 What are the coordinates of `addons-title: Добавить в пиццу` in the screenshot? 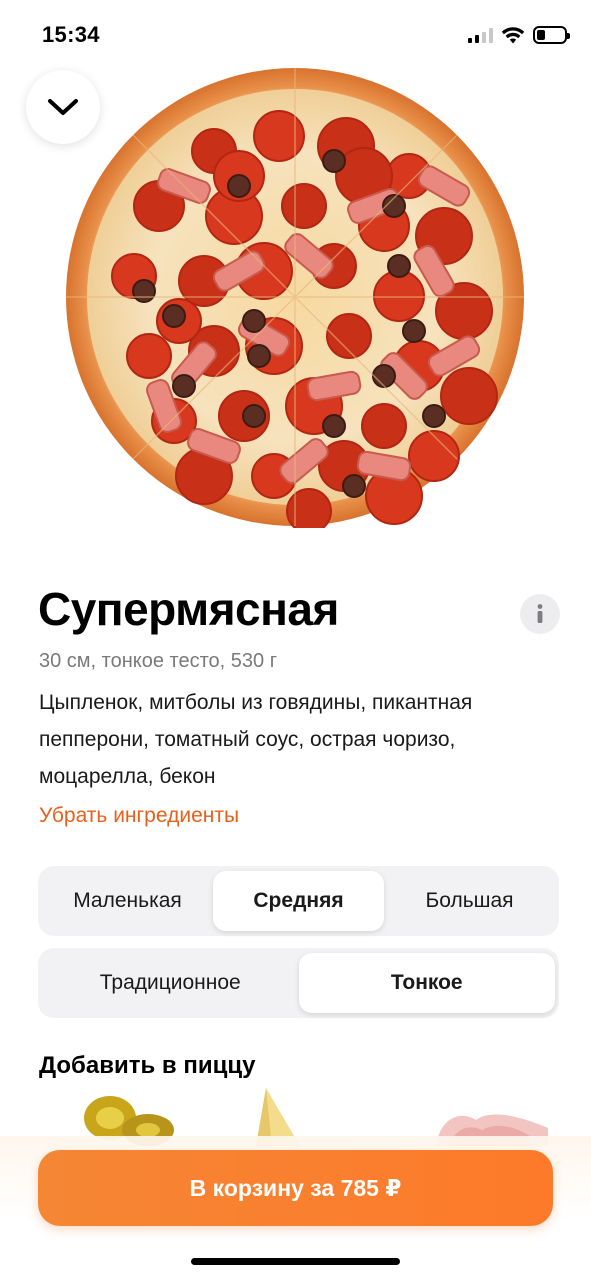 It's located at (147, 1065).